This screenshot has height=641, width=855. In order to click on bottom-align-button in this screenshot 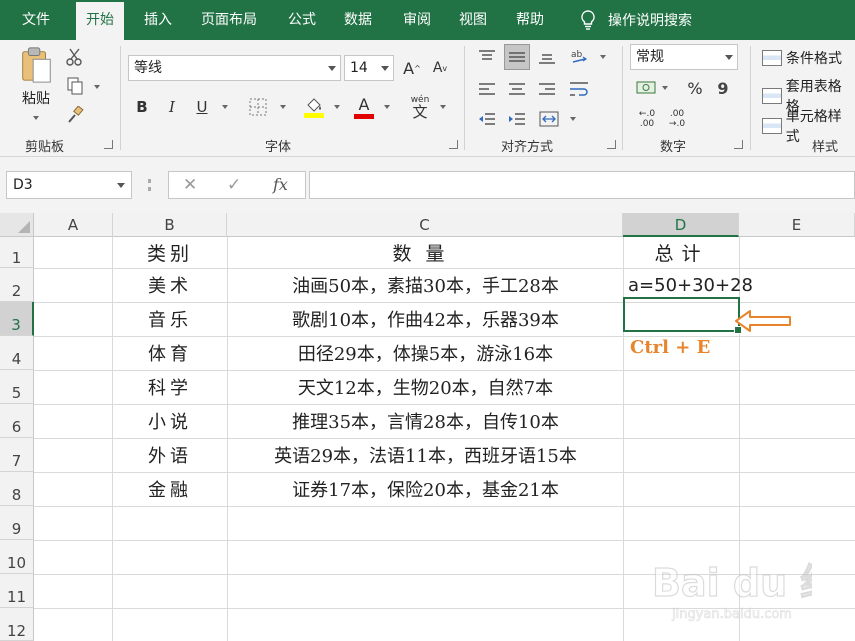, I will do `click(547, 57)`.